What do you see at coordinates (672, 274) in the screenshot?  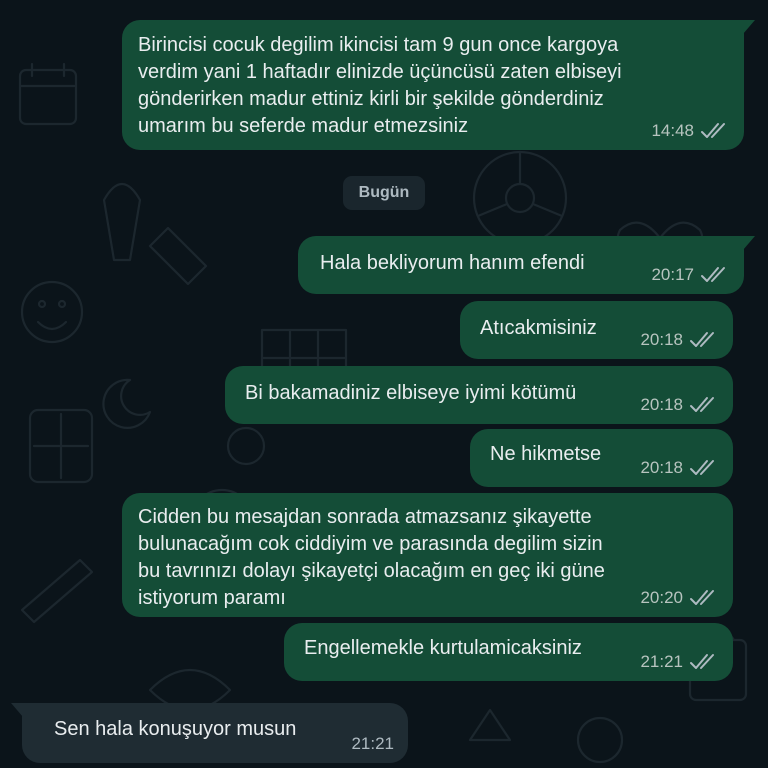 I see `message-time: 20:17` at bounding box center [672, 274].